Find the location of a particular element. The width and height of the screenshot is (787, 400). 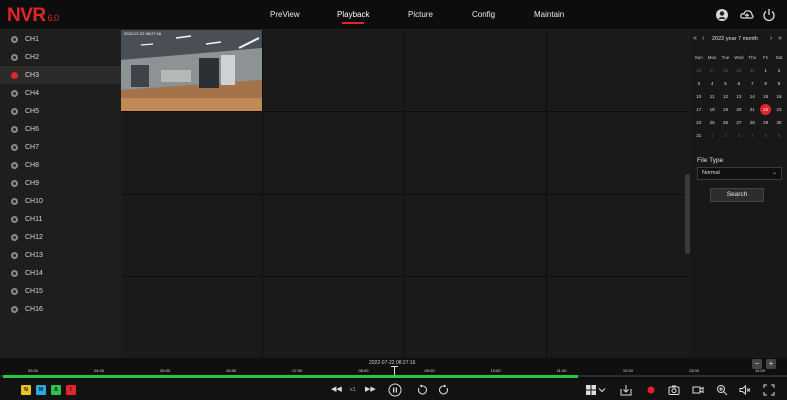

channel-item-ch11: CH11 is located at coordinates (60, 219).